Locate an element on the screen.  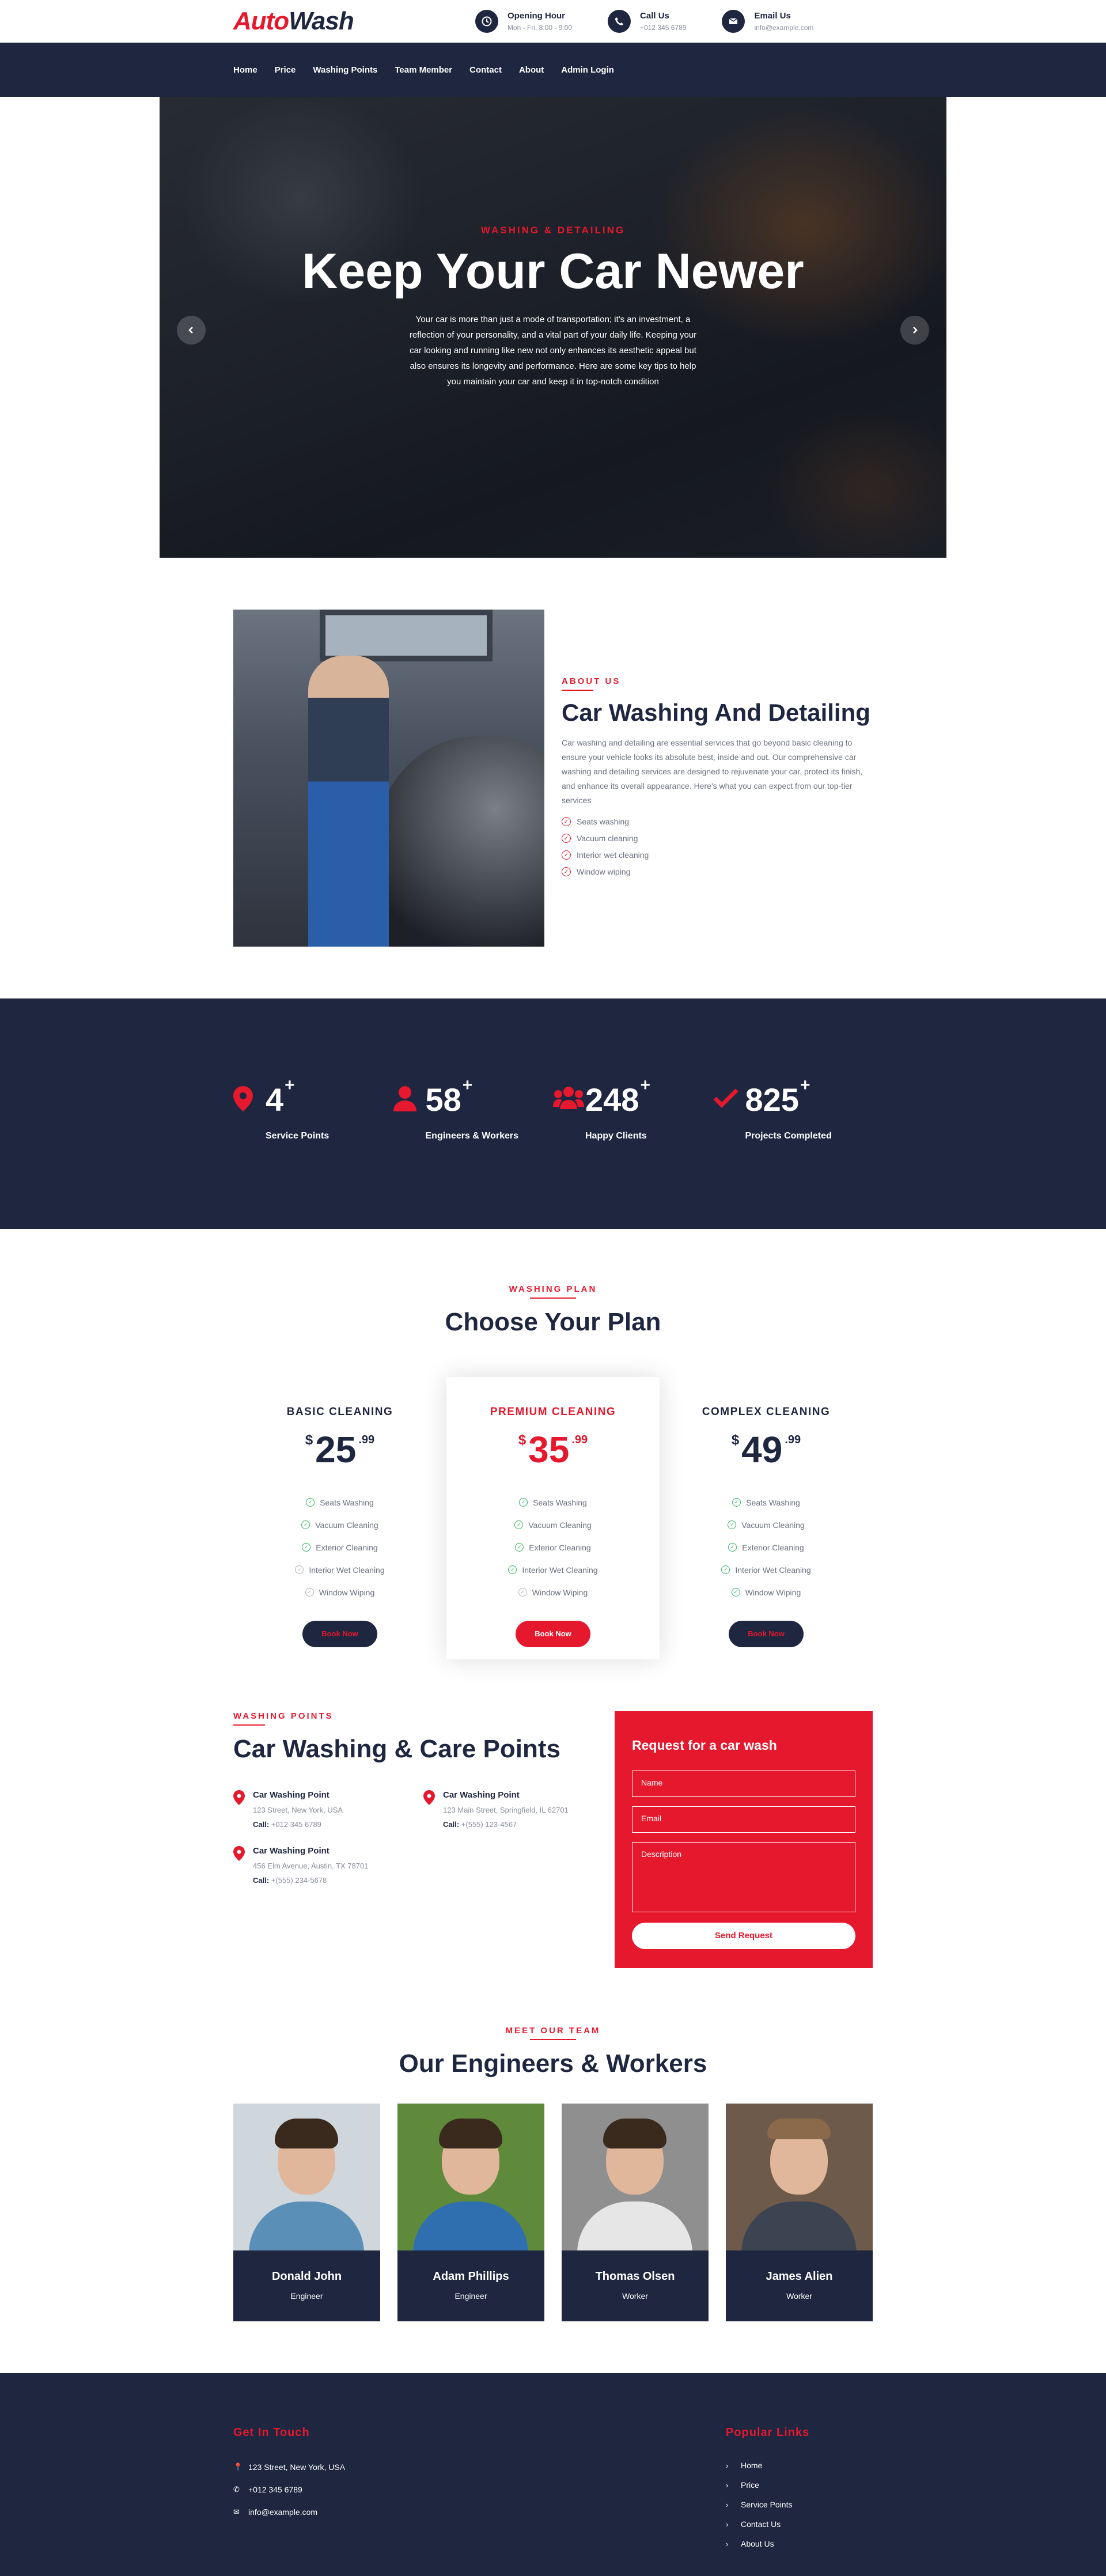
point-address: 123 Main Street, Springfield, IL 62701 is located at coordinates (506, 1810).